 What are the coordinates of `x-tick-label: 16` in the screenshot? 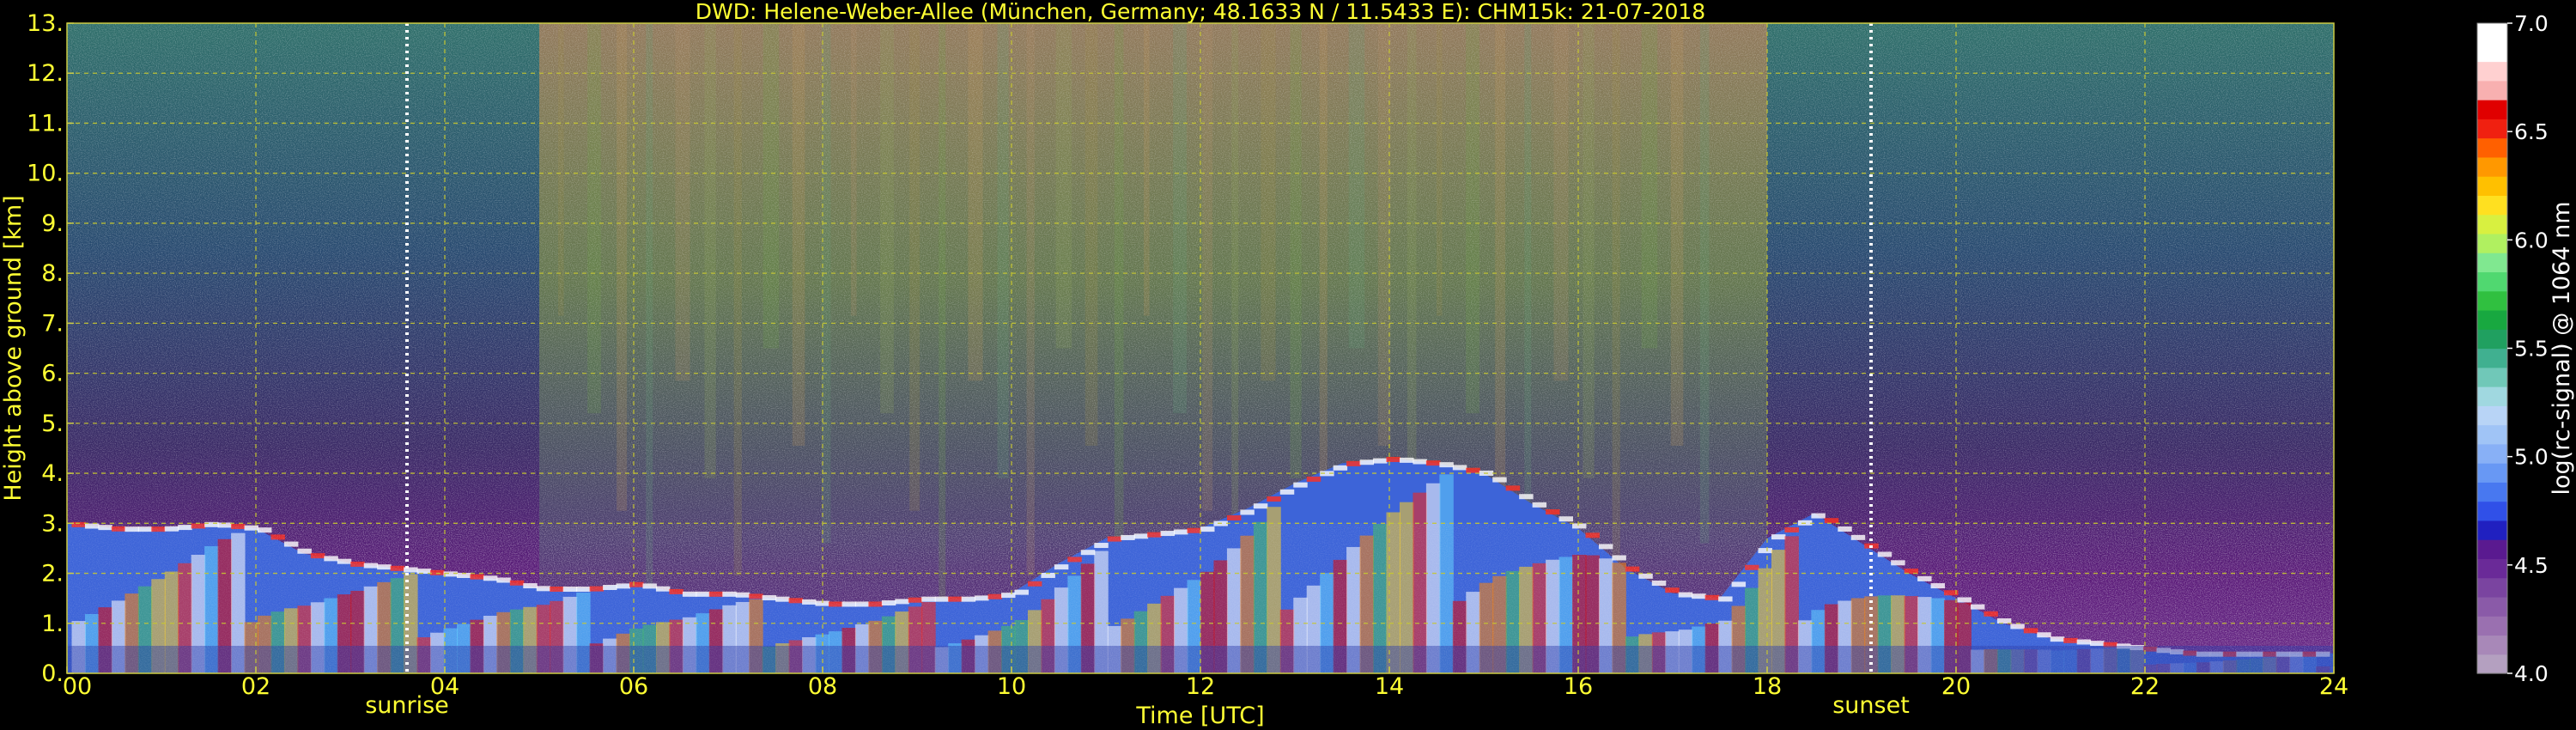 It's located at (1579, 686).